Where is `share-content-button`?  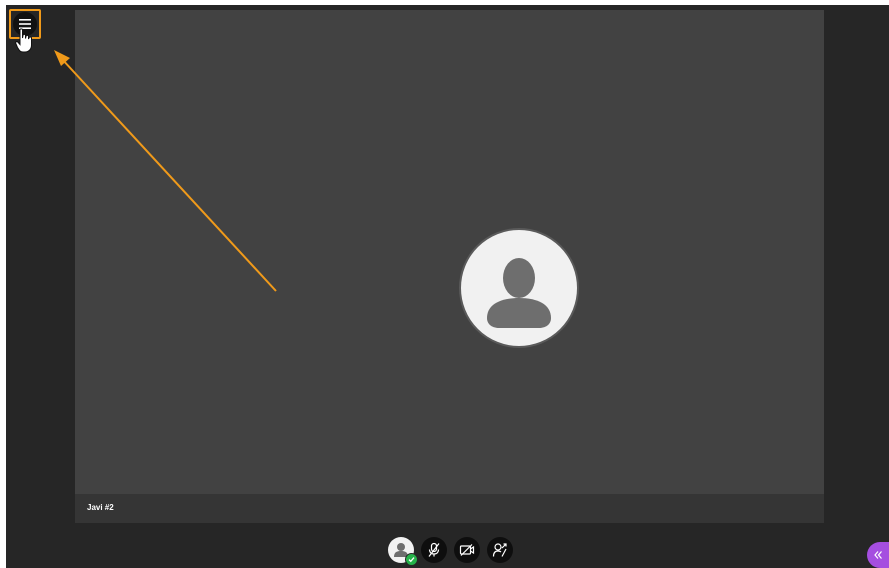
share-content-button is located at coordinates (500, 550).